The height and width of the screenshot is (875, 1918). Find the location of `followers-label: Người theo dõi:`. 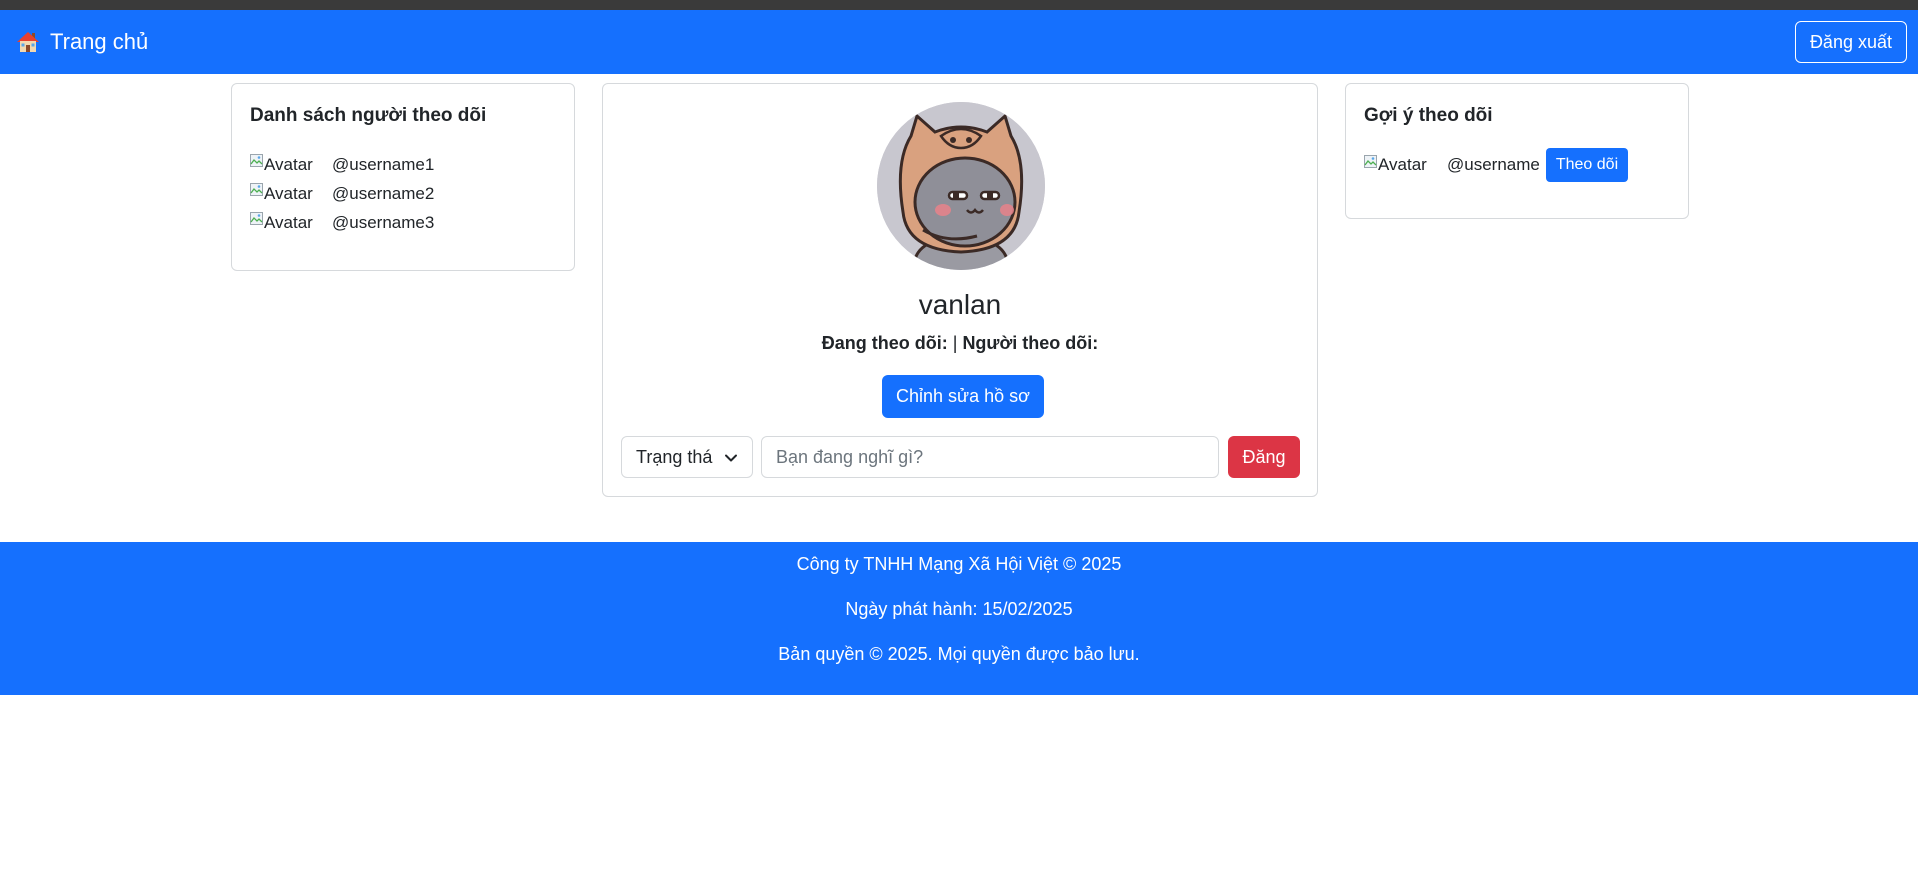

followers-label: Người theo dõi: is located at coordinates (1030, 343).